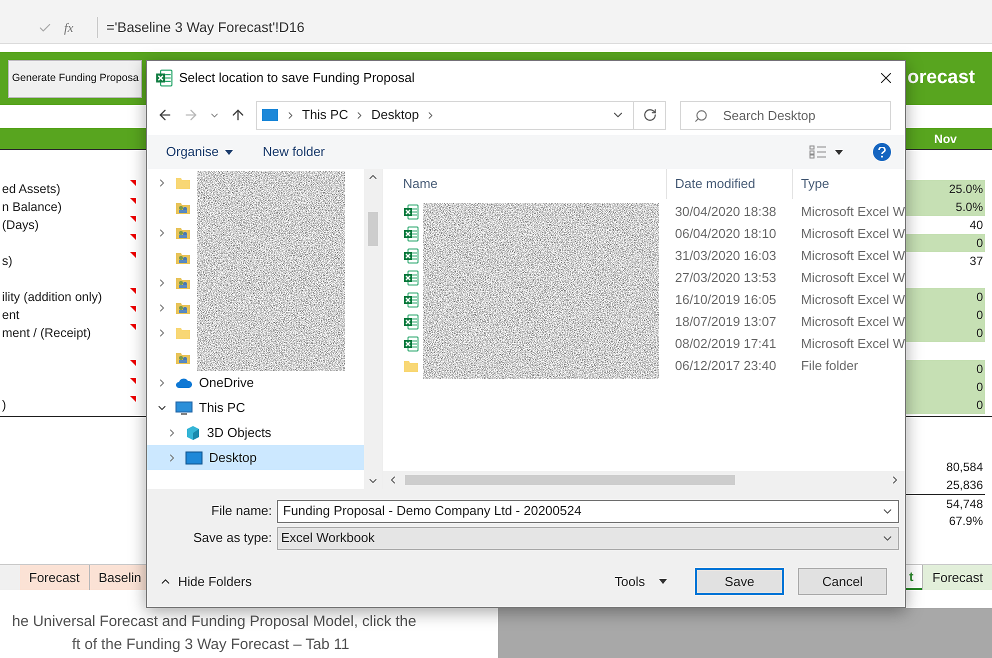 The height and width of the screenshot is (658, 992). Describe the element at coordinates (640, 582) in the screenshot. I see `tools-button: Tools` at that location.